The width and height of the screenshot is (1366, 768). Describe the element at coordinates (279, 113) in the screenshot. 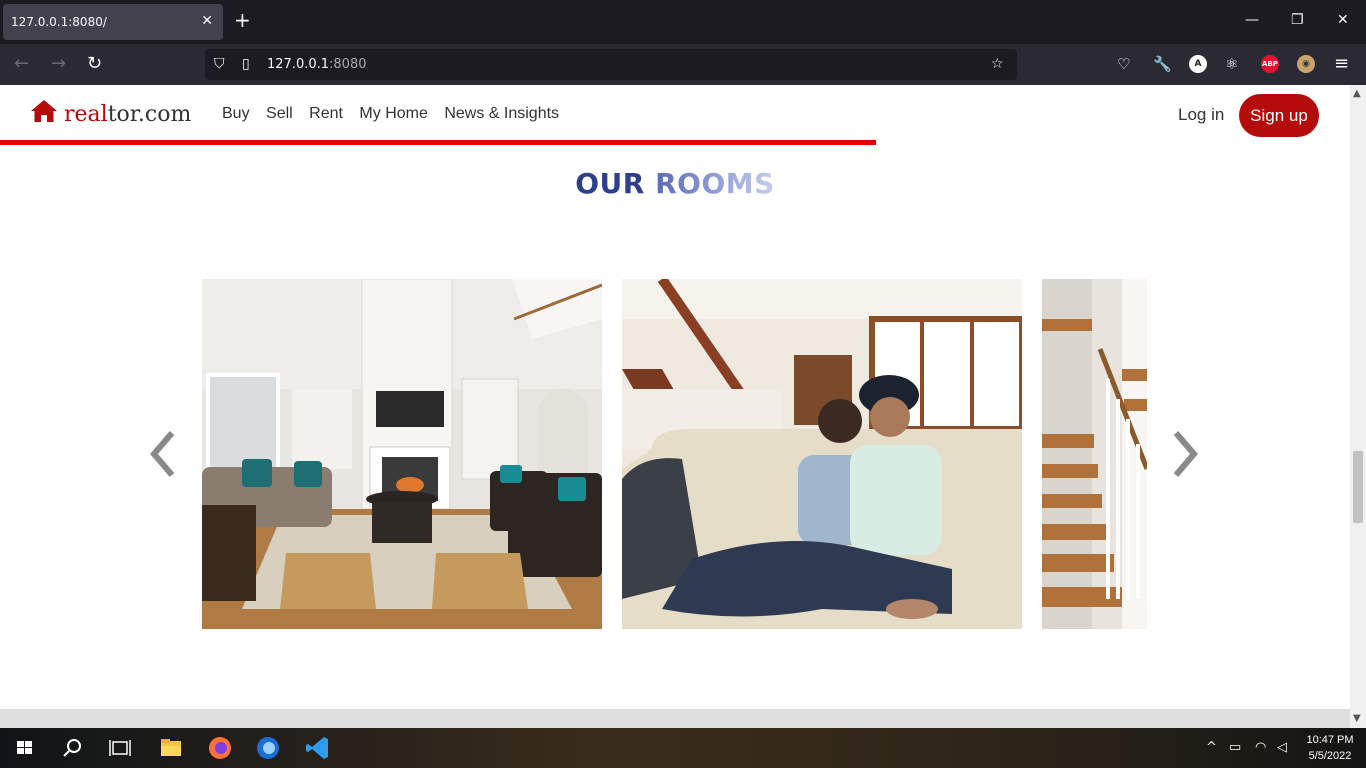

I see `nav-sell: Sell` at that location.